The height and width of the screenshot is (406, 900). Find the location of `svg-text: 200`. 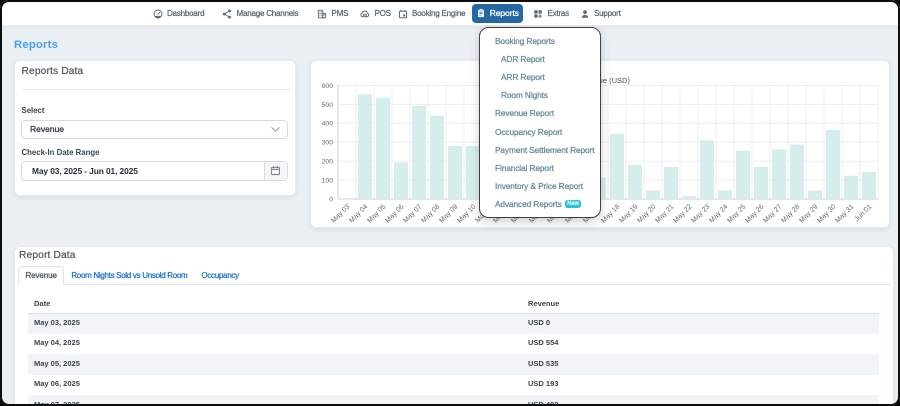

svg-text: 200 is located at coordinates (328, 161).